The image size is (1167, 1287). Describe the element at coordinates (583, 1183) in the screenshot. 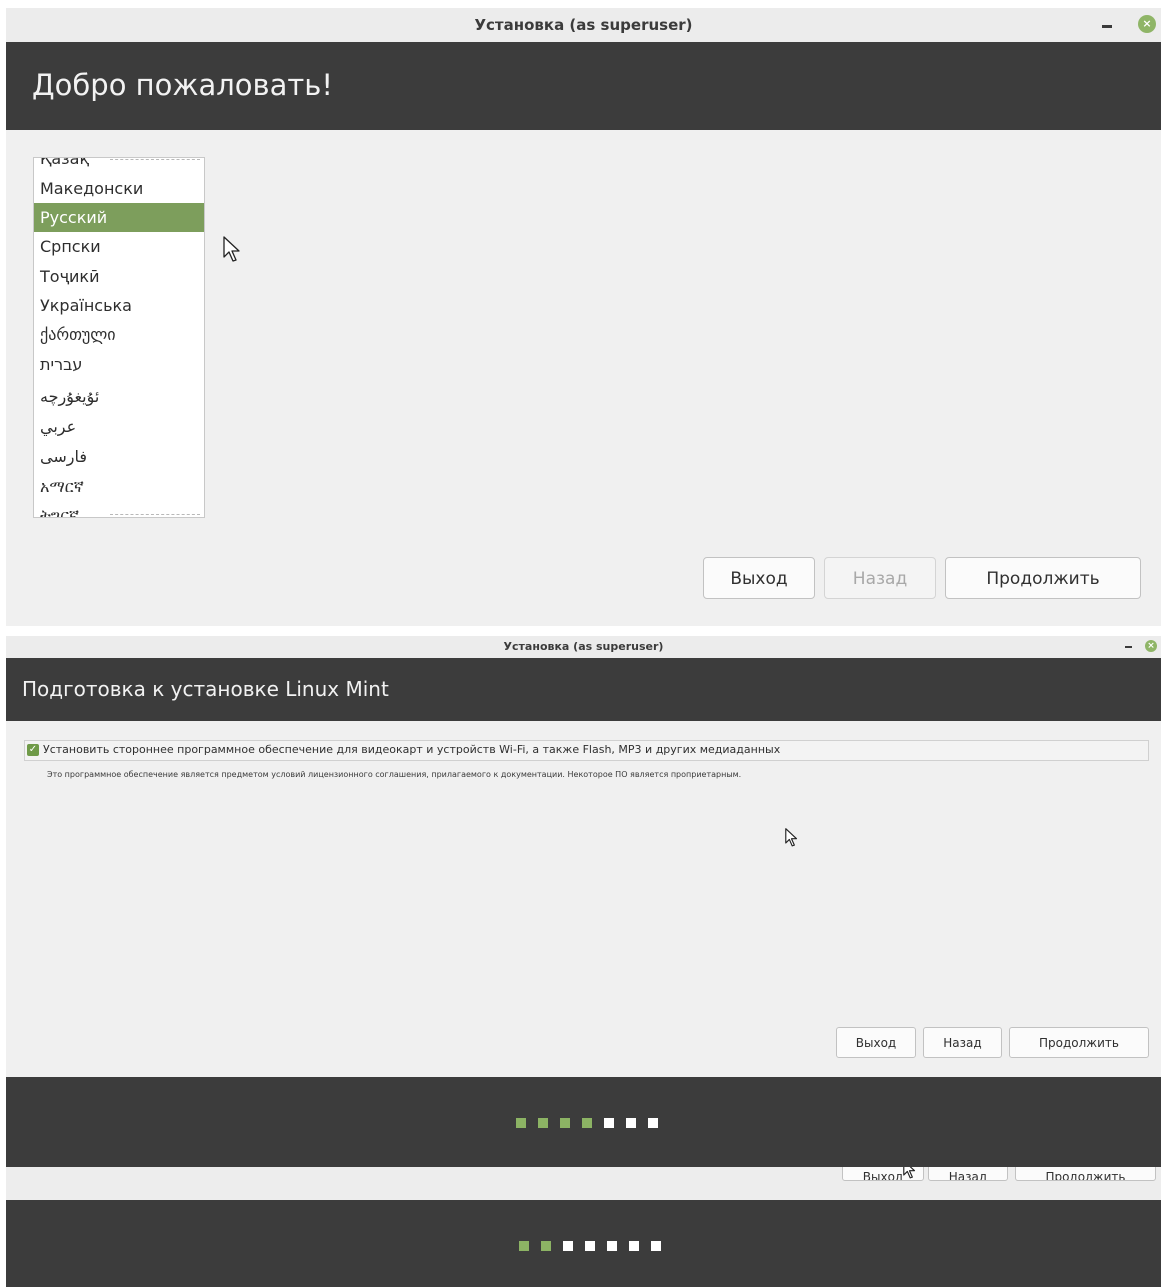

I see `occluded-window-strip: Выход Назад Продолжить` at that location.